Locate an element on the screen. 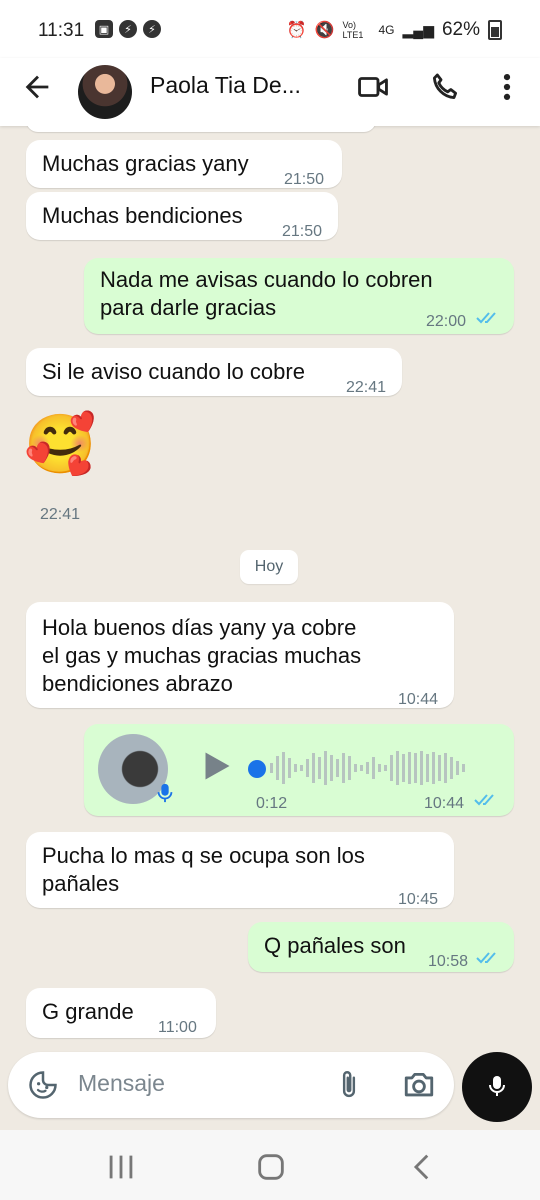  play-icon is located at coordinates (216, 766).